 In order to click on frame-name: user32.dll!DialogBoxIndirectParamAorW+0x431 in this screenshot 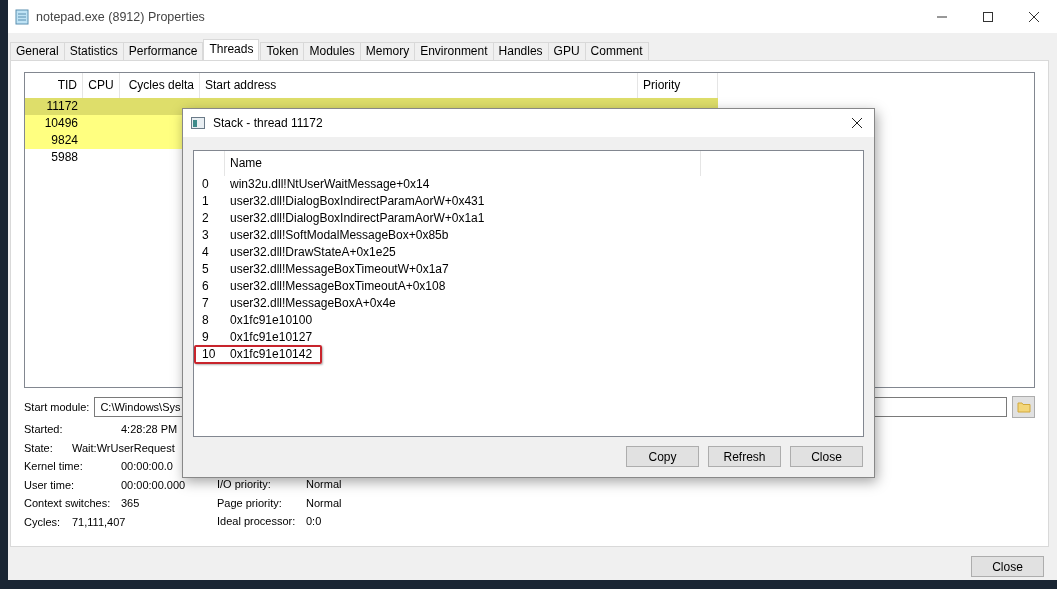, I will do `click(357, 201)`.